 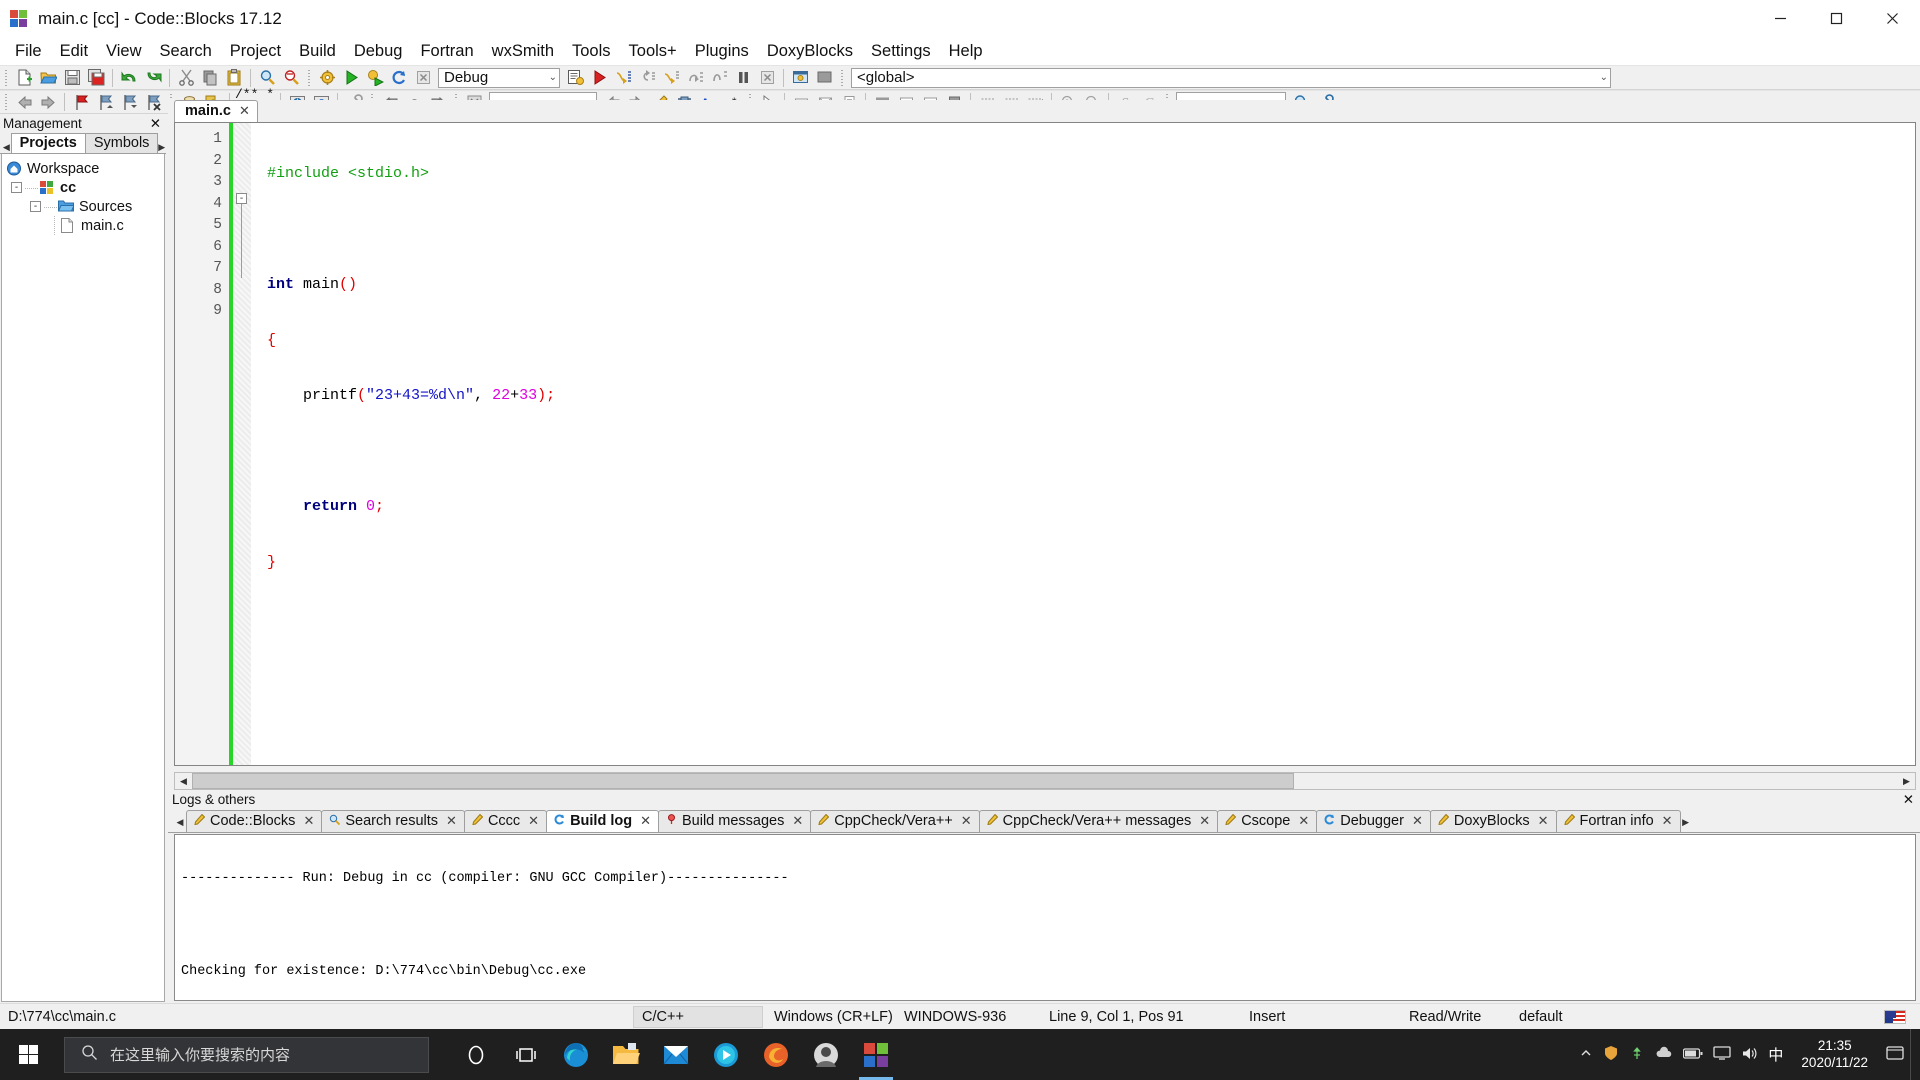 What do you see at coordinates (776, 1054) in the screenshot?
I see `firefox-icon` at bounding box center [776, 1054].